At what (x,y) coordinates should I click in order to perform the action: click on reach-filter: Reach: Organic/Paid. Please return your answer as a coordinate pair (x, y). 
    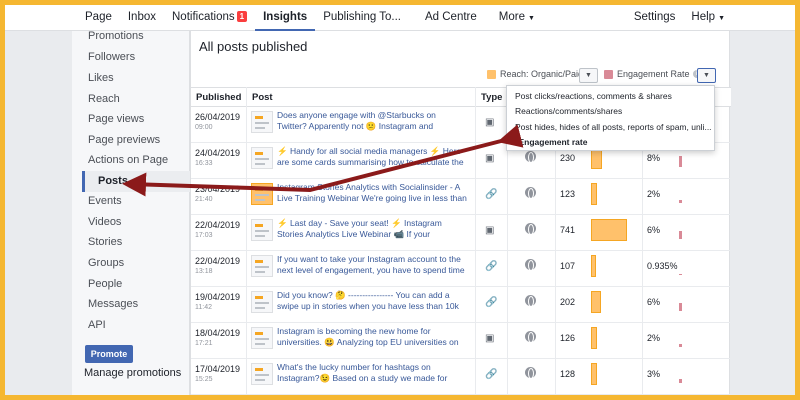
    Looking at the image, I should click on (535, 74).